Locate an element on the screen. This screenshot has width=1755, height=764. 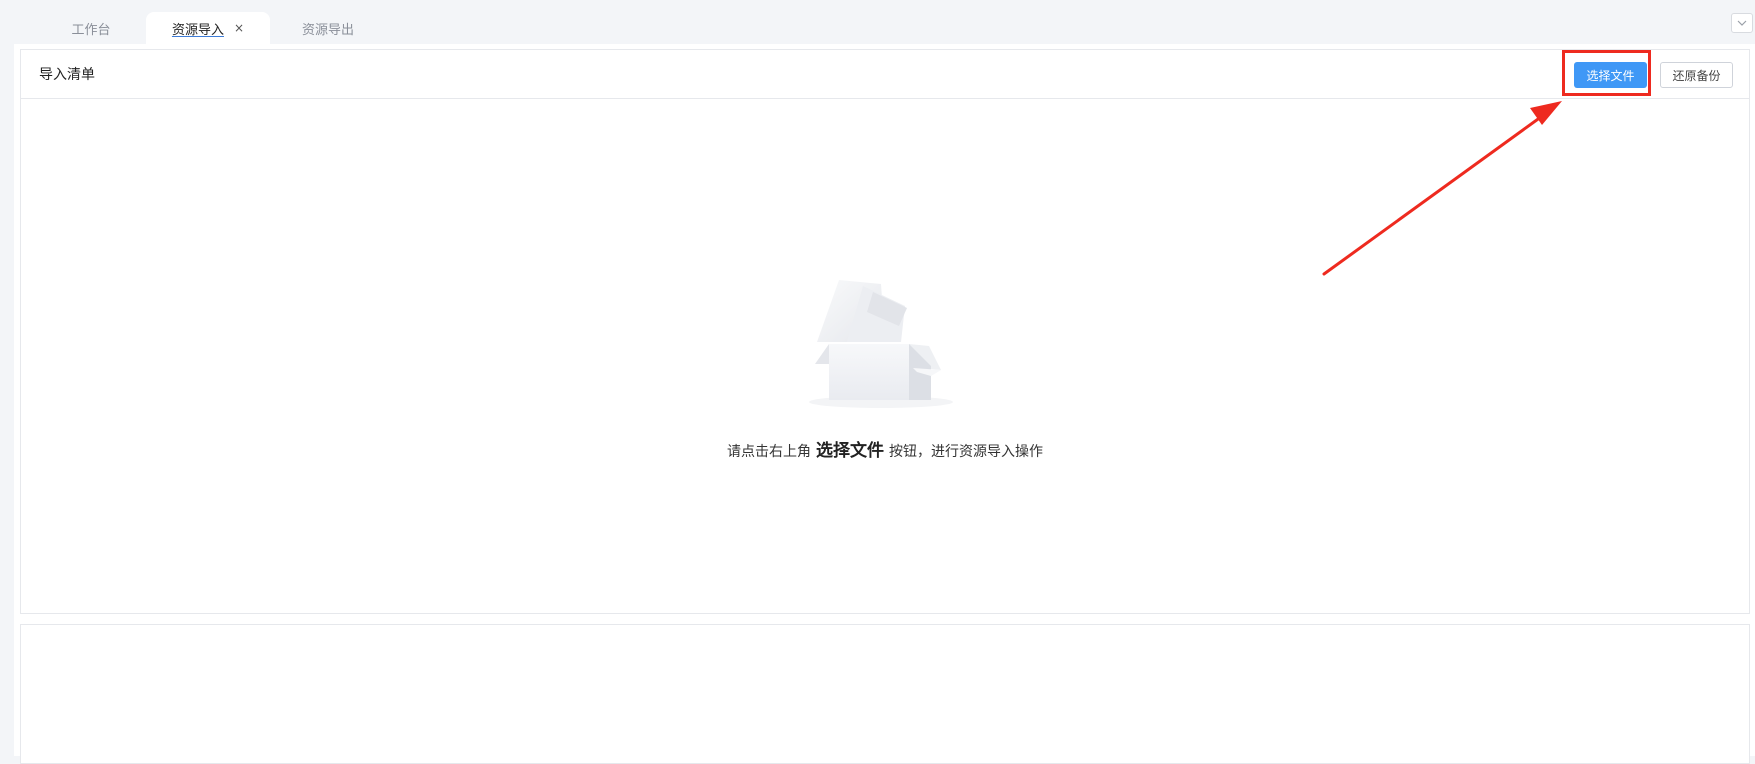
tab-bar: 工作台 资源导入 × 资源导出 is located at coordinates (877, 22).